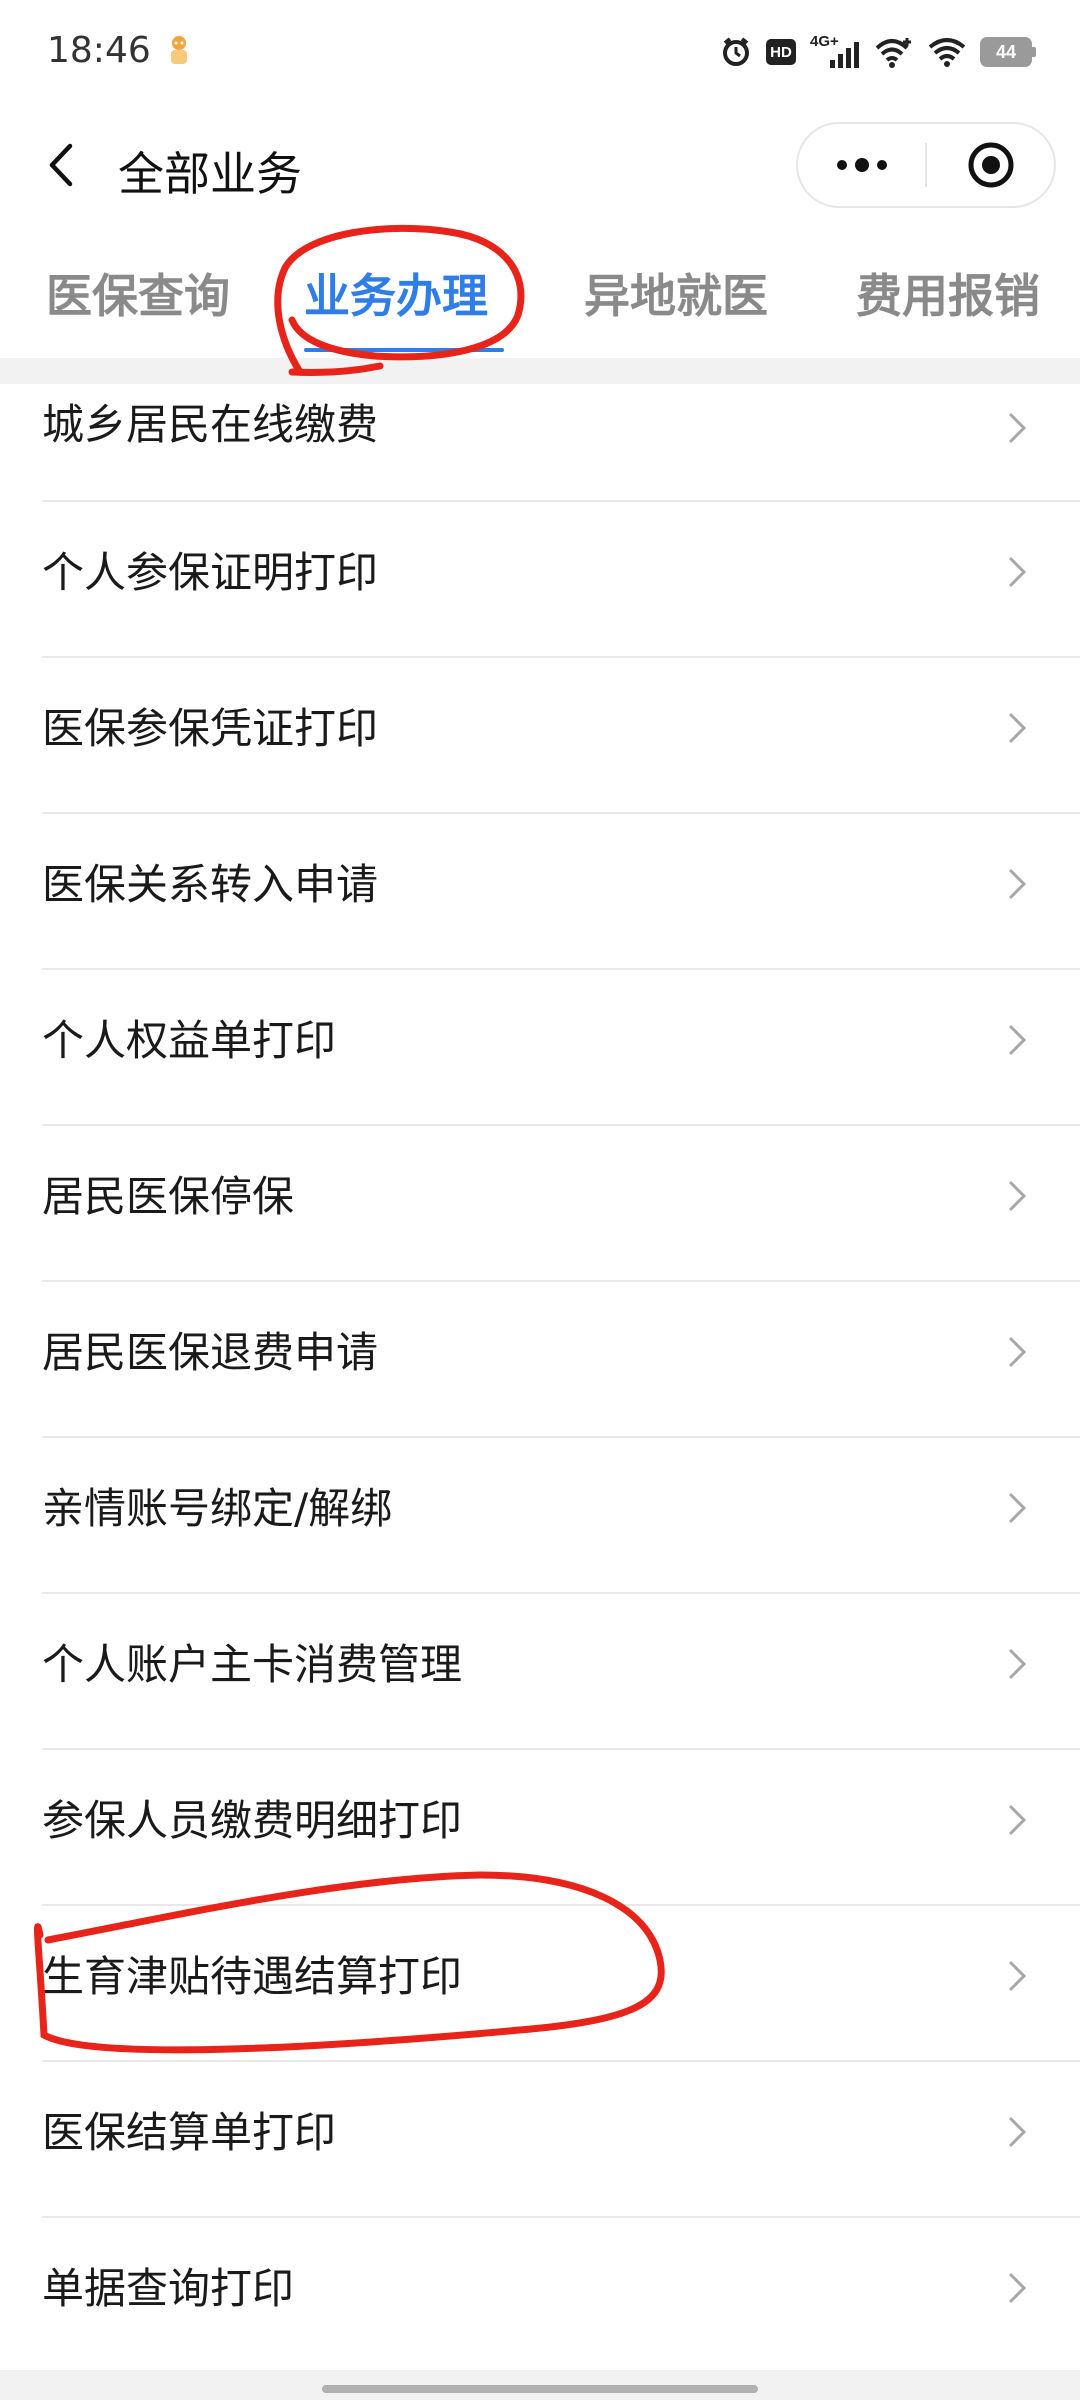  What do you see at coordinates (179, 50) in the screenshot?
I see `notification-app-icon` at bounding box center [179, 50].